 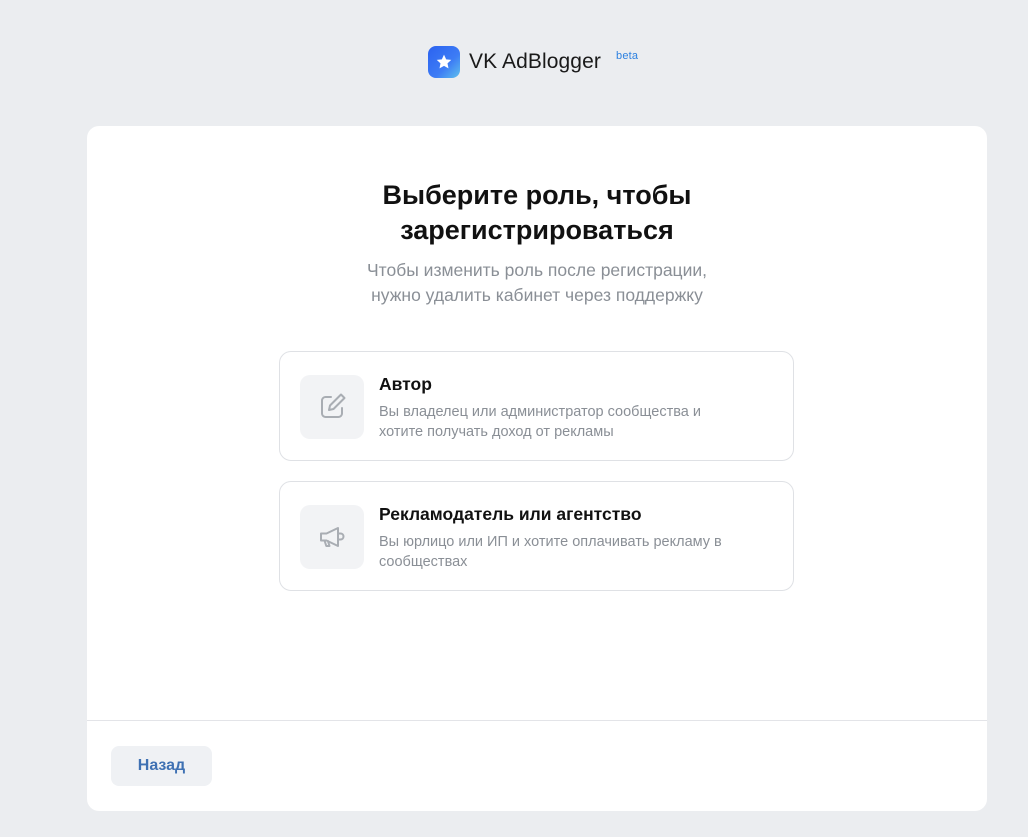 I want to click on app-name: VK AdBlogger, so click(x=535, y=62).